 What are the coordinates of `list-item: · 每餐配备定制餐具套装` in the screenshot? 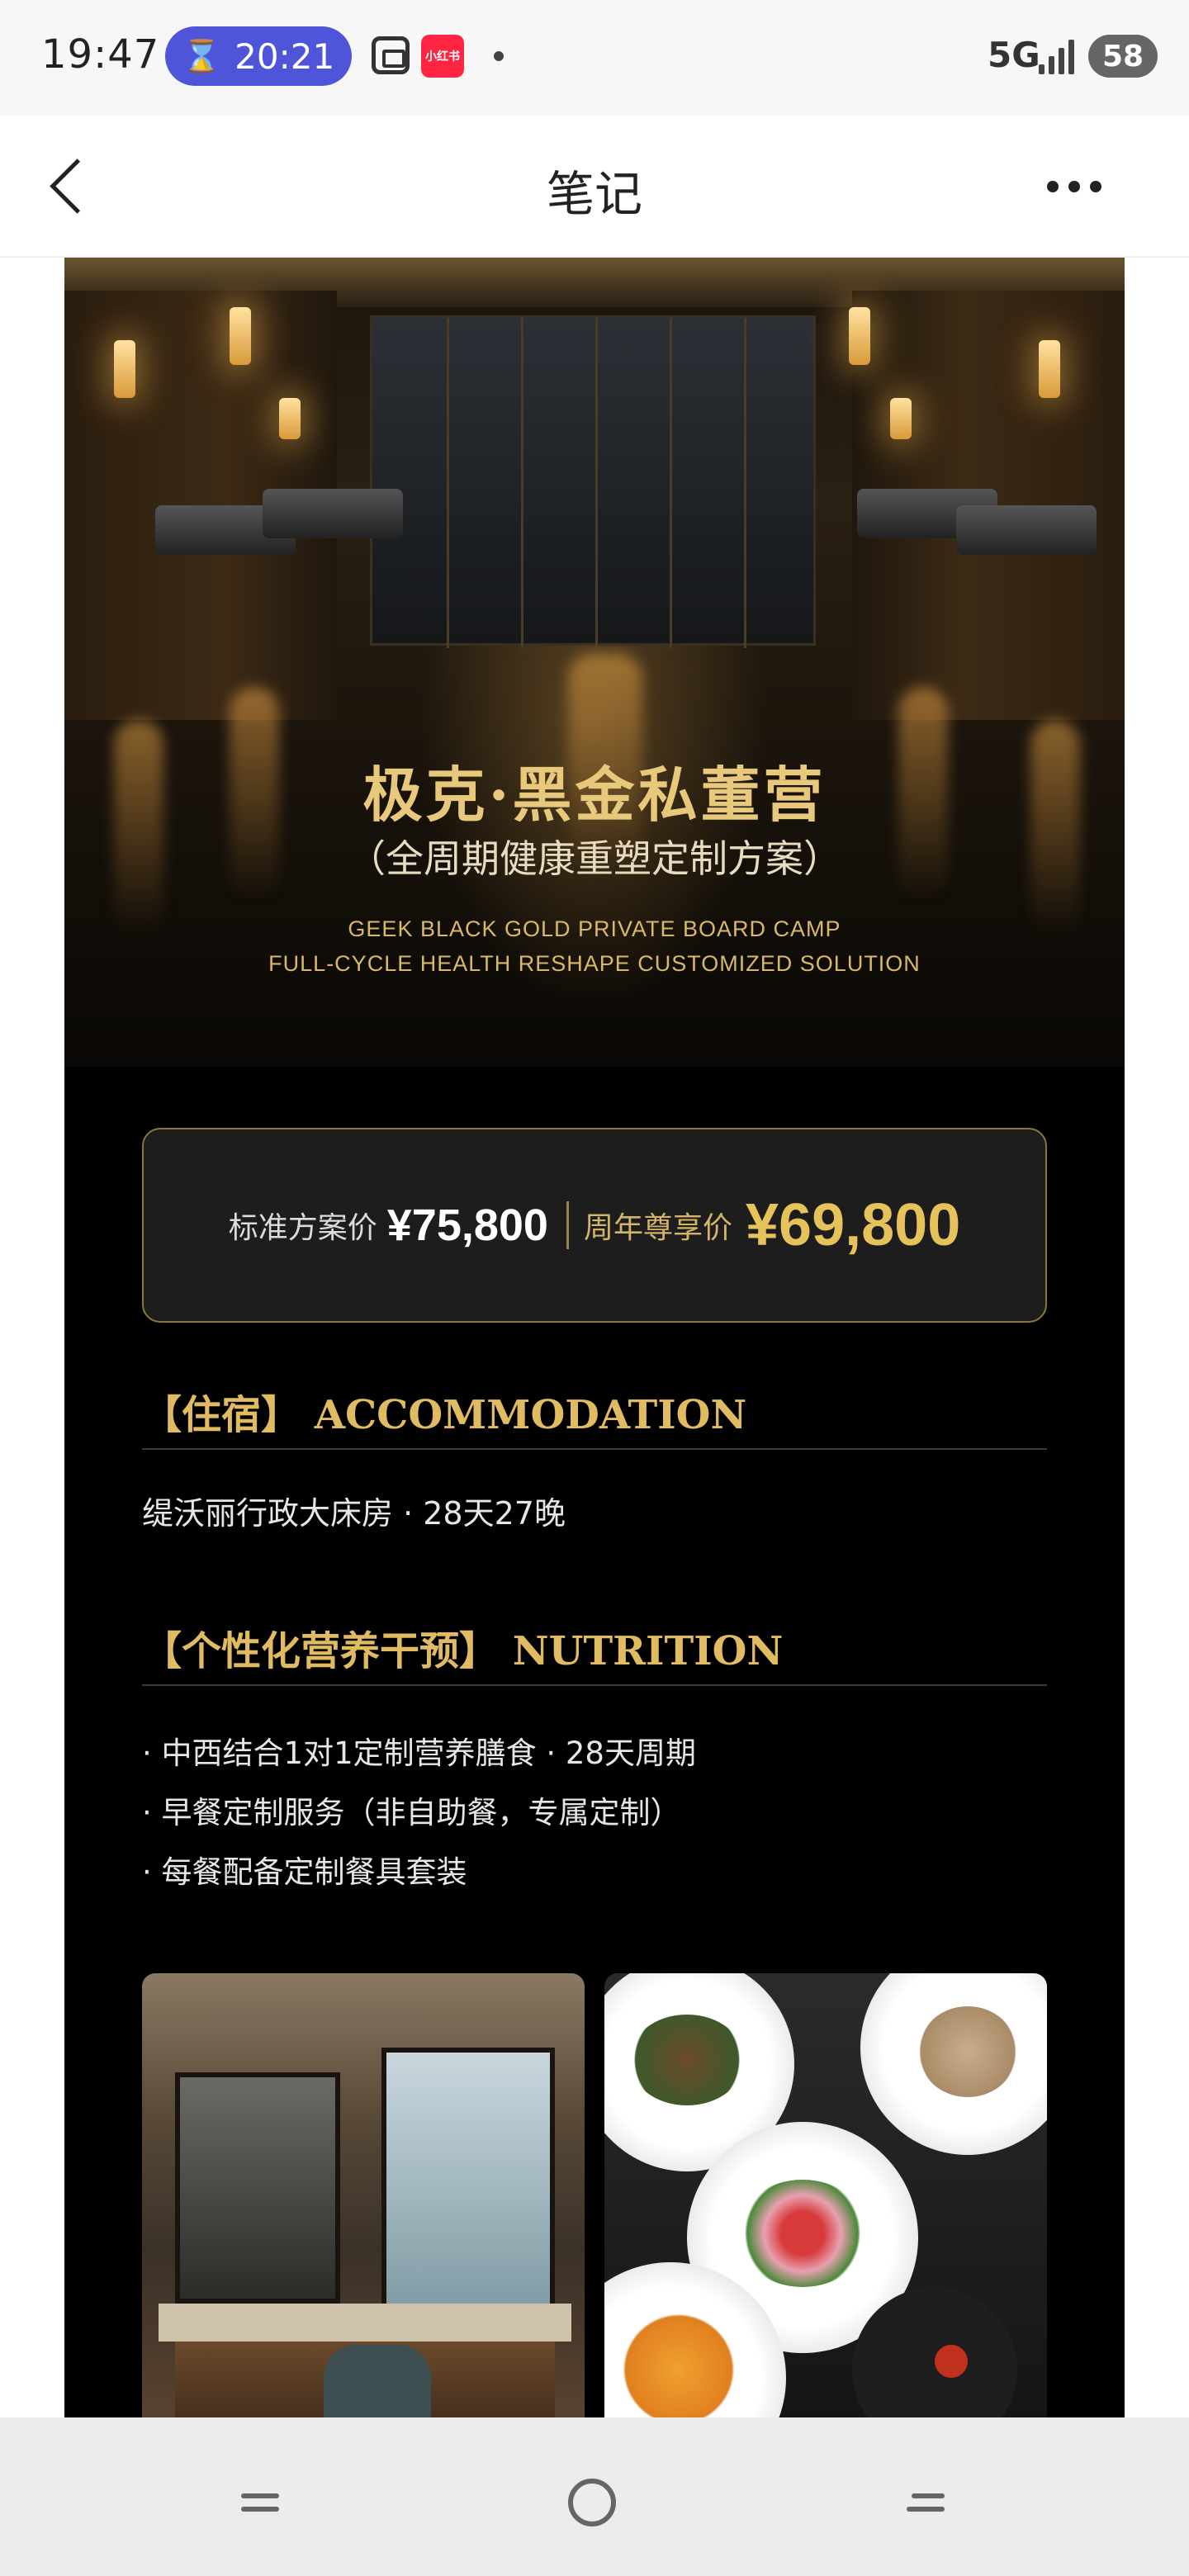 It's located at (304, 1872).